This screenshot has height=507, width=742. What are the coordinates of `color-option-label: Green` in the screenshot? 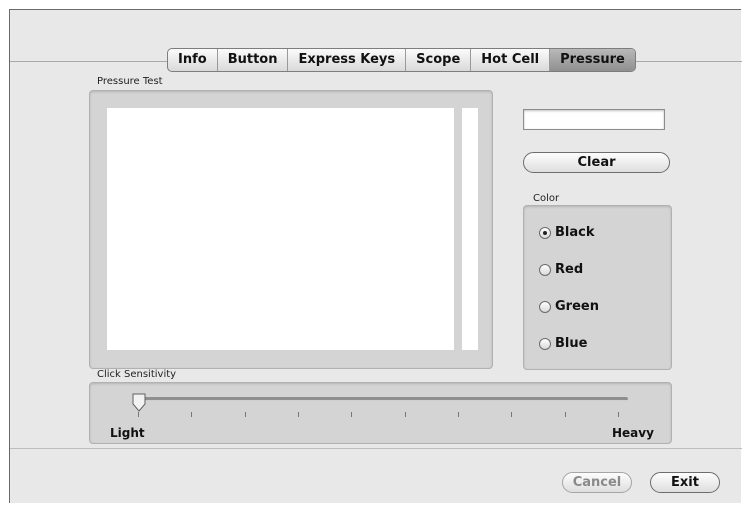 It's located at (577, 306).